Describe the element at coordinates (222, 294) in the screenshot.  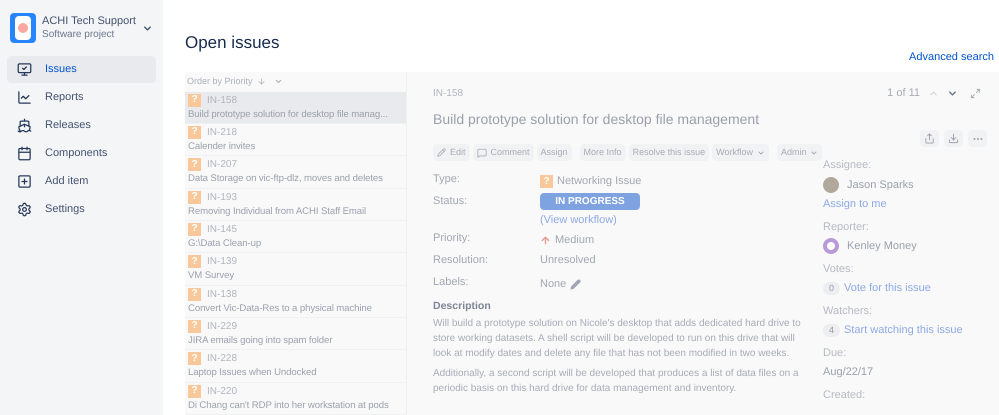
I see `issue-key: IN-138` at that location.